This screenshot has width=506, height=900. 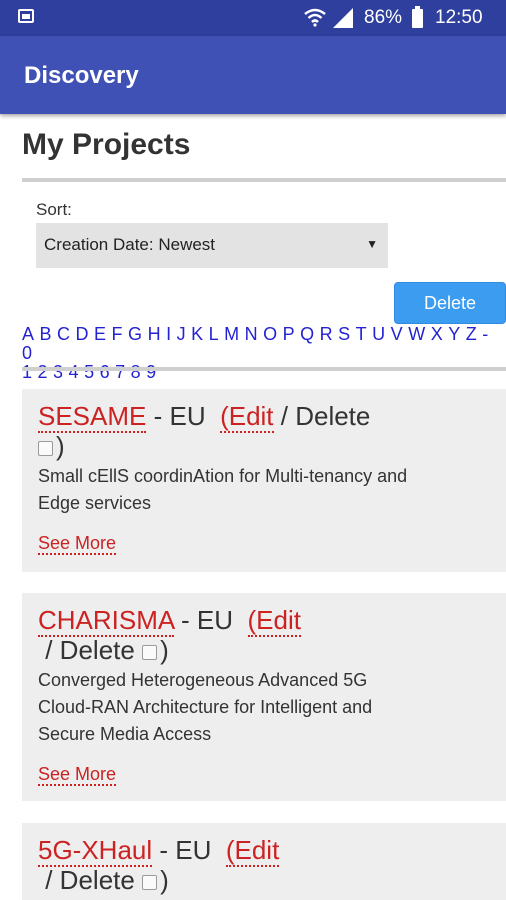 What do you see at coordinates (252, 334) in the screenshot?
I see `alpha-link: N` at bounding box center [252, 334].